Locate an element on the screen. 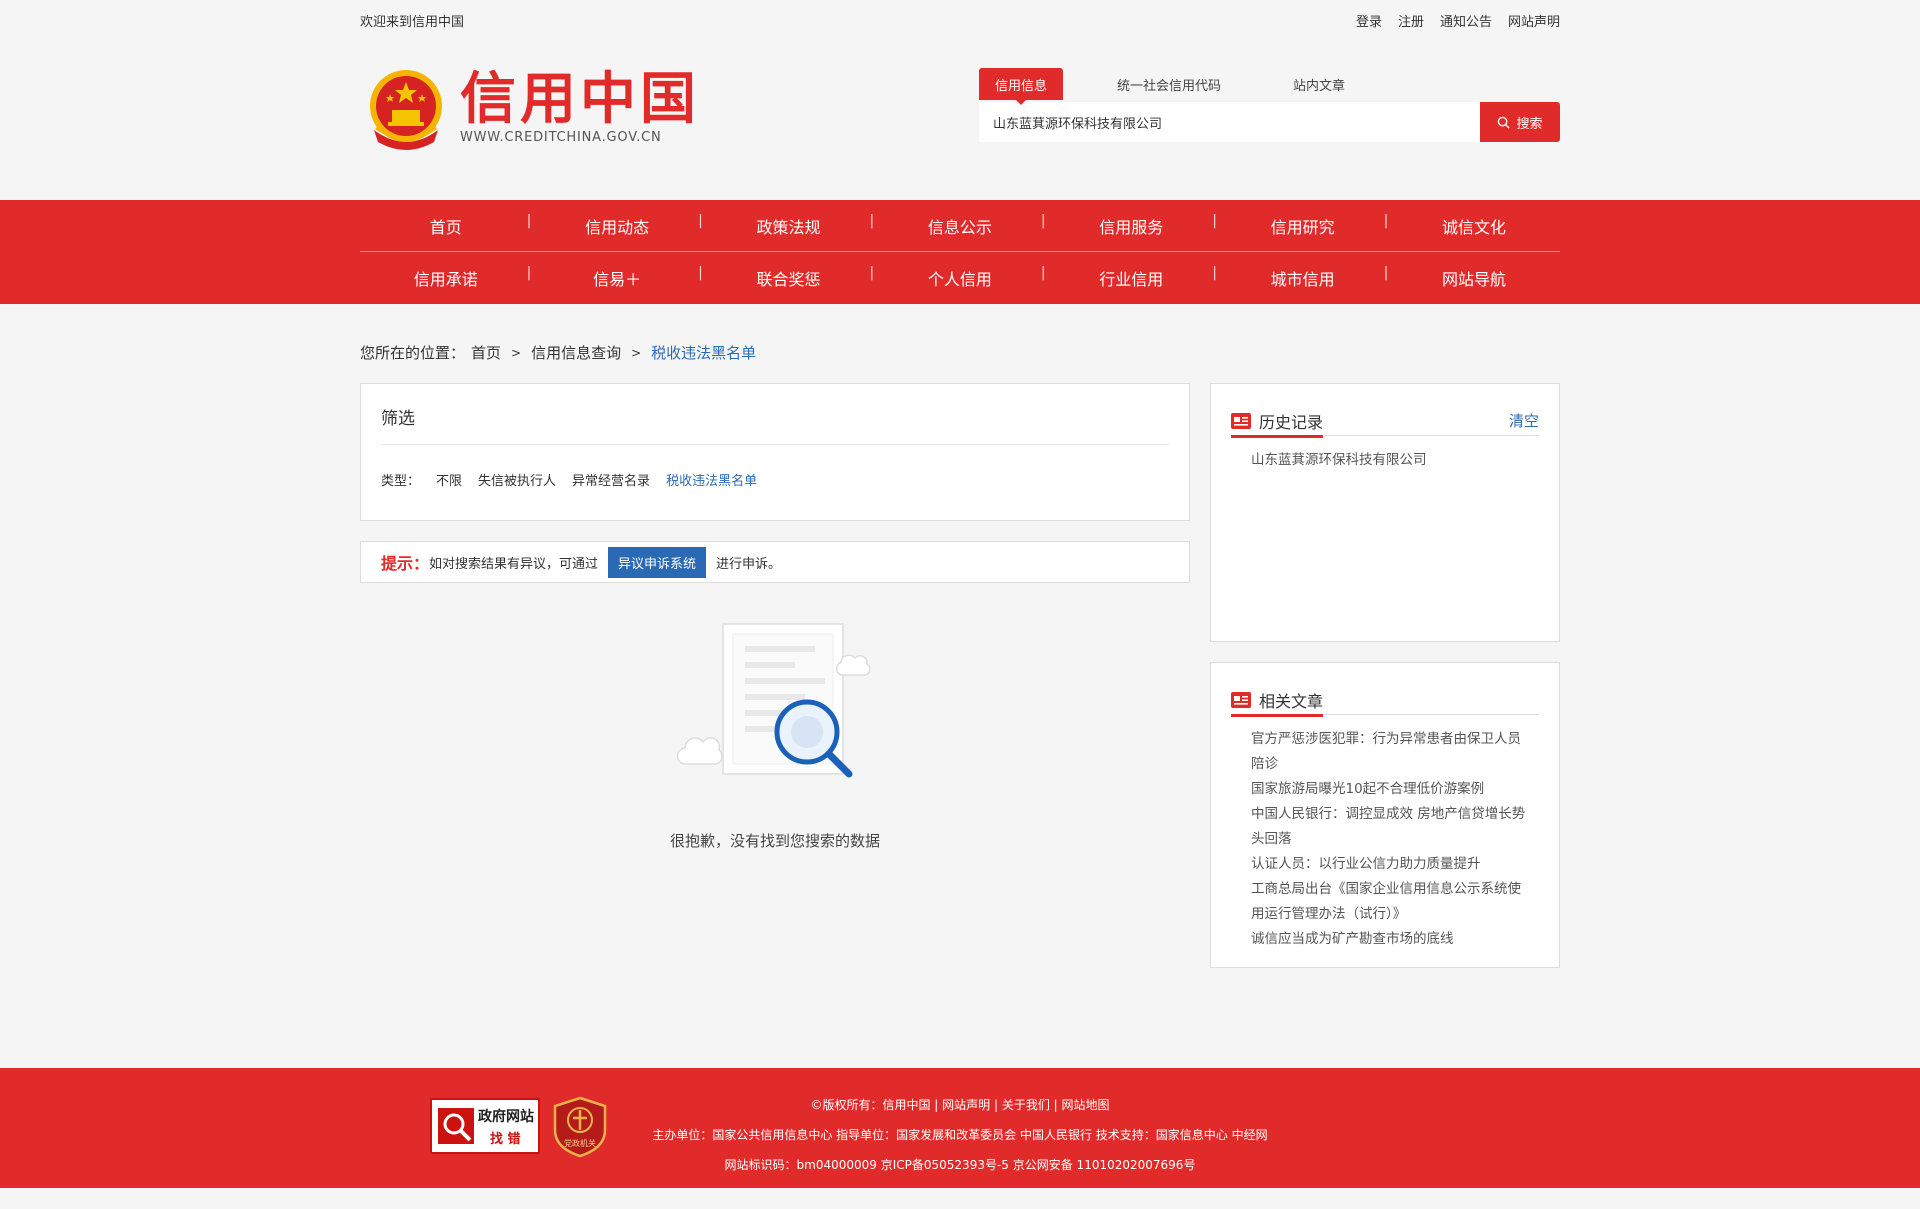 The image size is (1920, 1209). nav-item-city-credit: 城市信用 is located at coordinates (1303, 277).